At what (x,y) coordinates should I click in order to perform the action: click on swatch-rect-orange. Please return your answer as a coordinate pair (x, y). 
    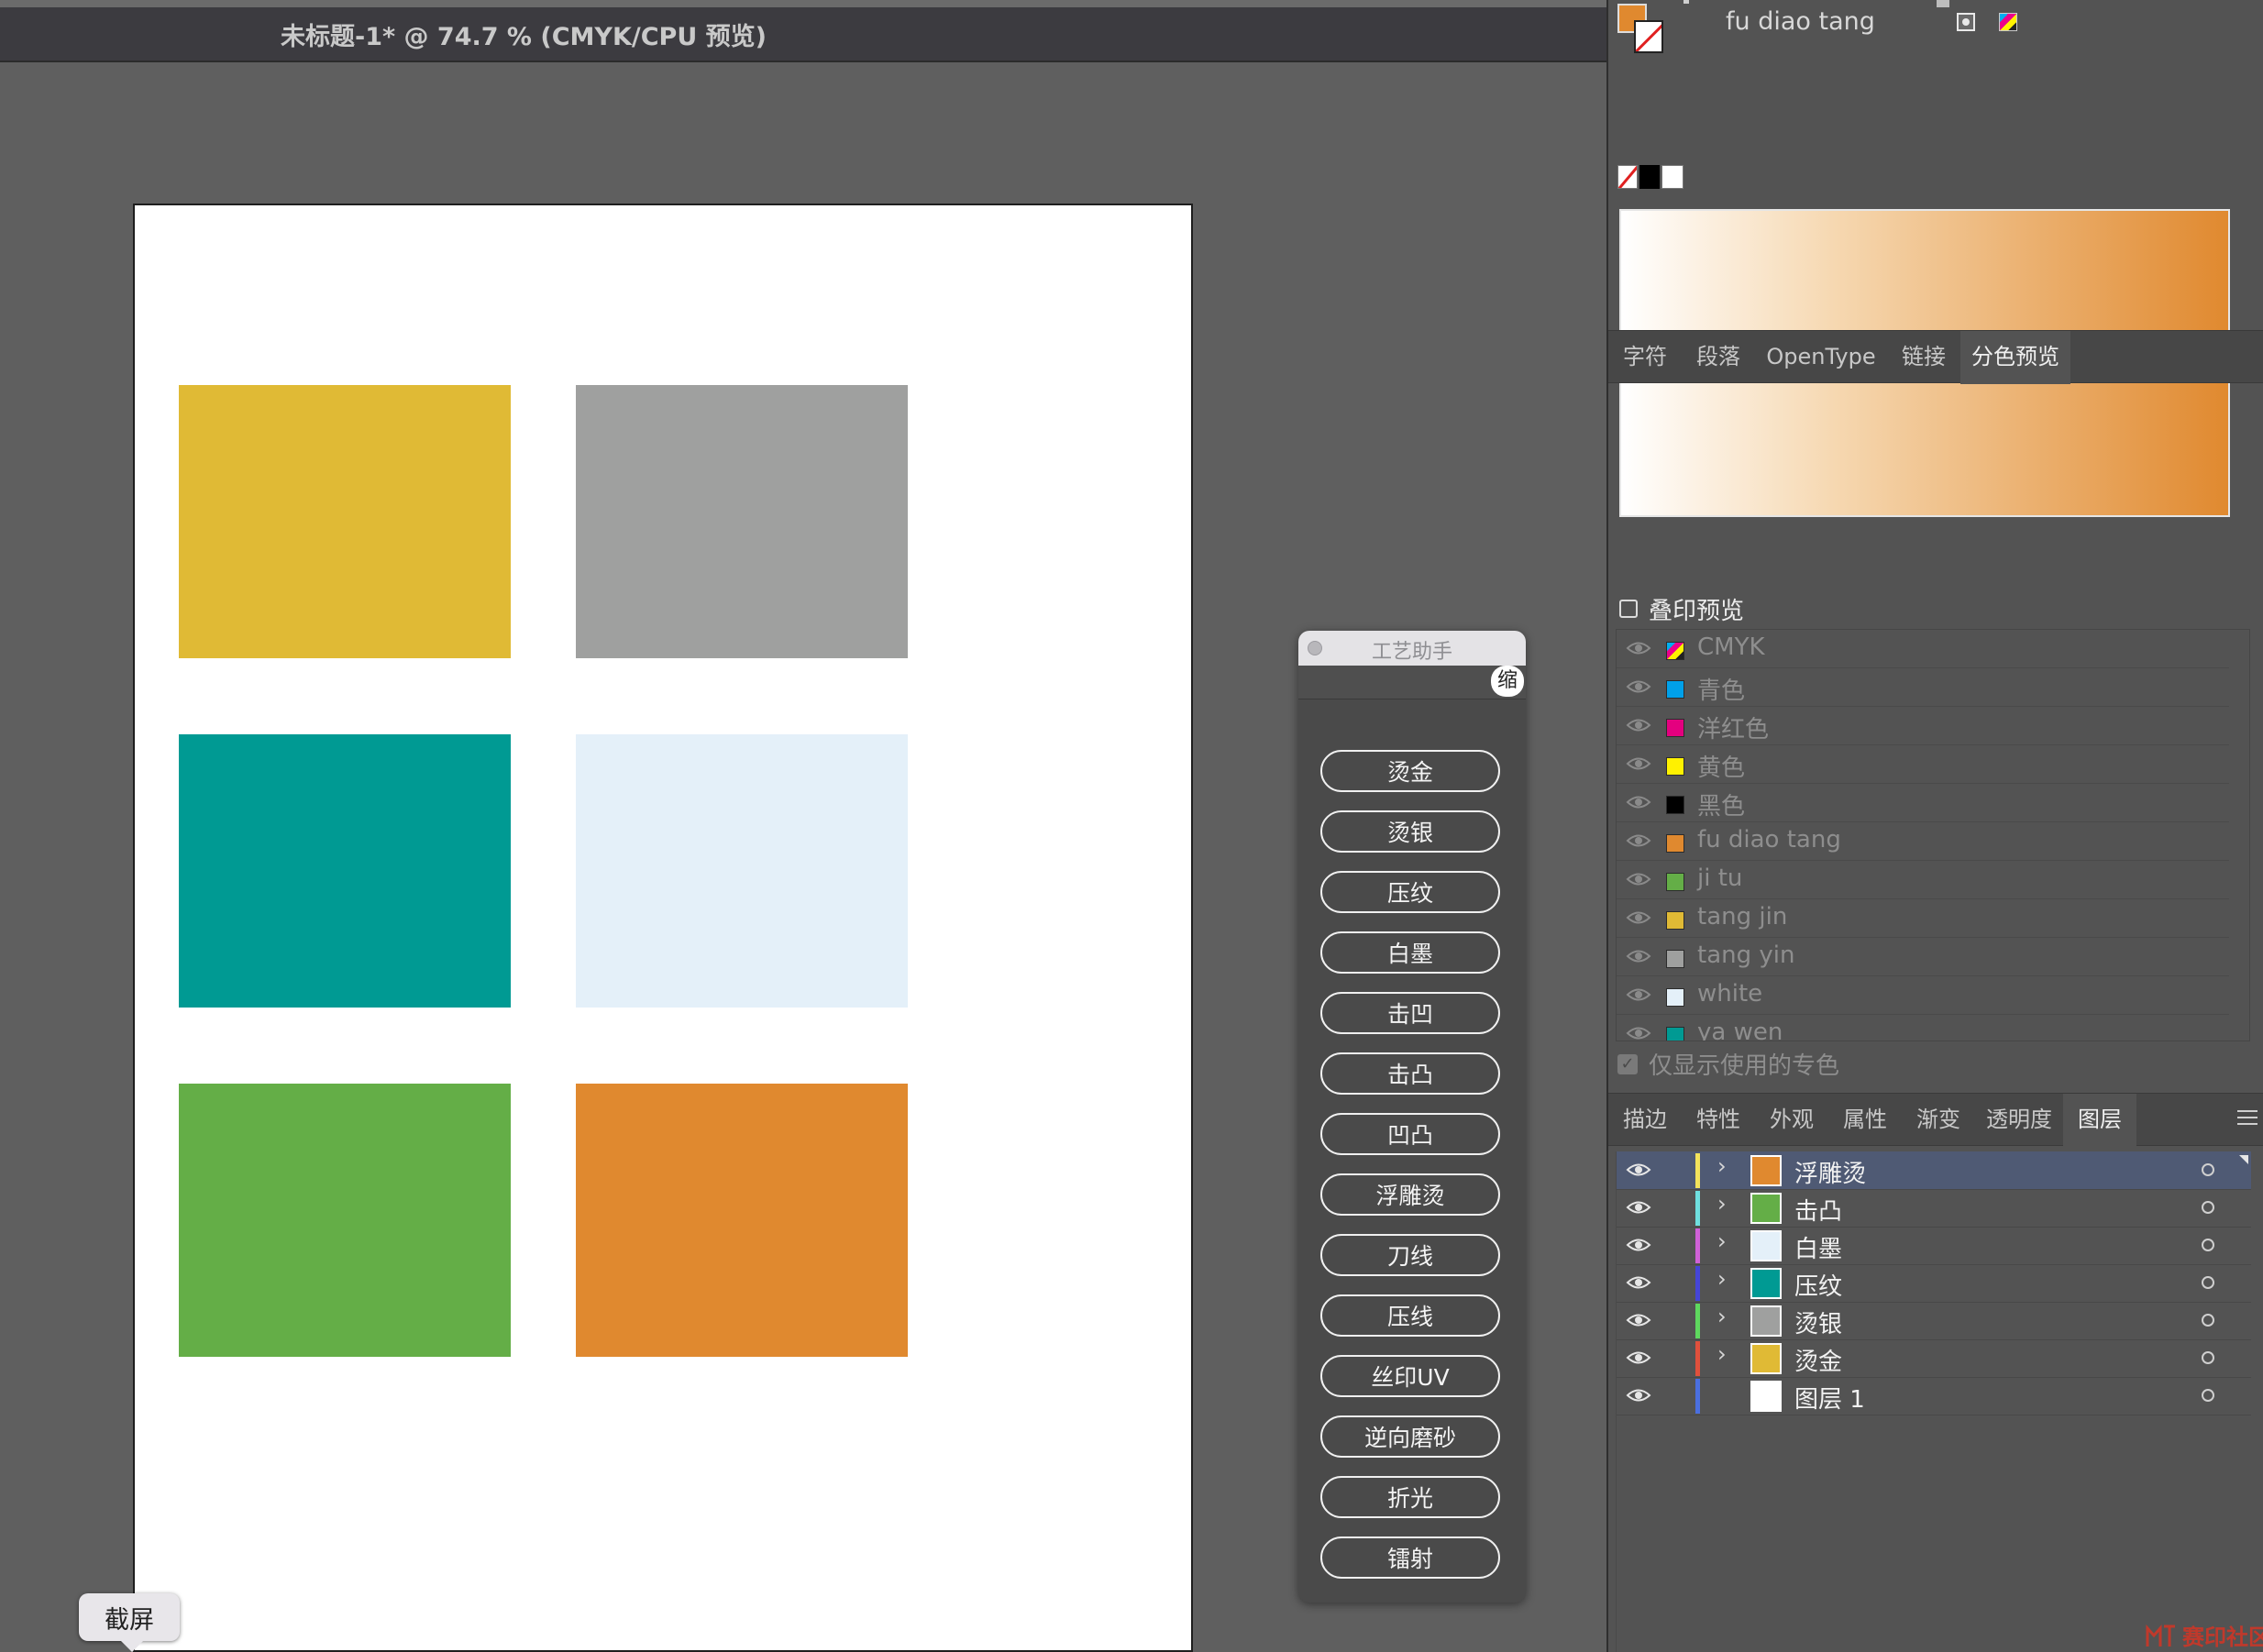
    Looking at the image, I should click on (742, 1220).